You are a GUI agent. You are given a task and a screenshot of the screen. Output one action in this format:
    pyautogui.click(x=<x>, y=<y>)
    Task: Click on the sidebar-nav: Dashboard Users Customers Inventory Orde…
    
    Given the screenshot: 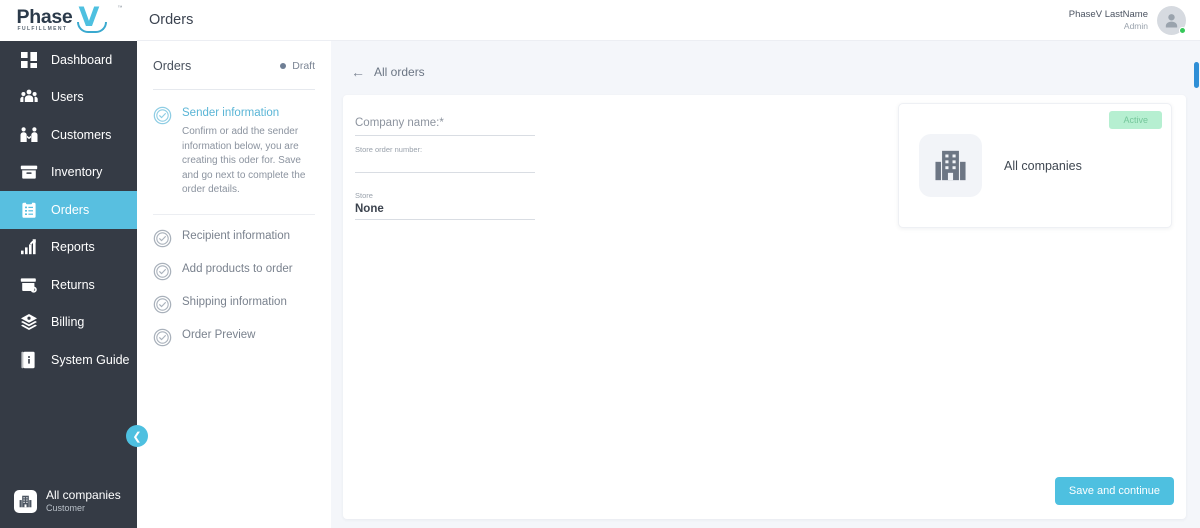 What is the action you would take?
    pyautogui.click(x=68, y=264)
    